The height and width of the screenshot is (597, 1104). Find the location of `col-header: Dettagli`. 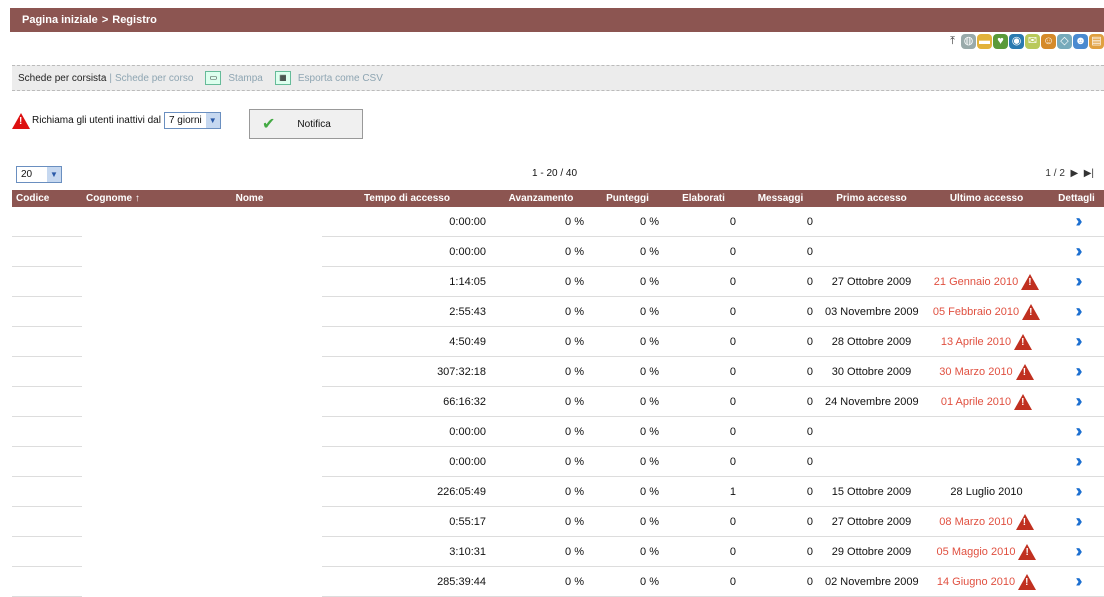

col-header: Dettagli is located at coordinates (1076, 198).